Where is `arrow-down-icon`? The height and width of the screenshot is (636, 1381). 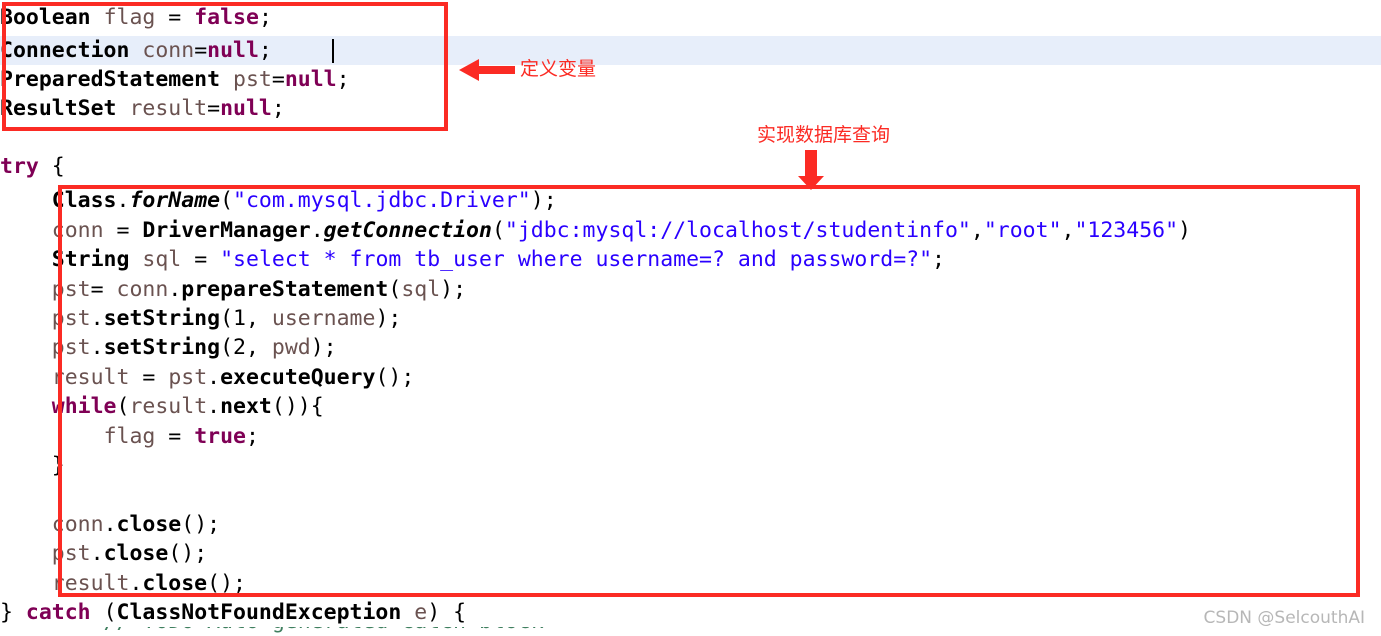
arrow-down-icon is located at coordinates (811, 170).